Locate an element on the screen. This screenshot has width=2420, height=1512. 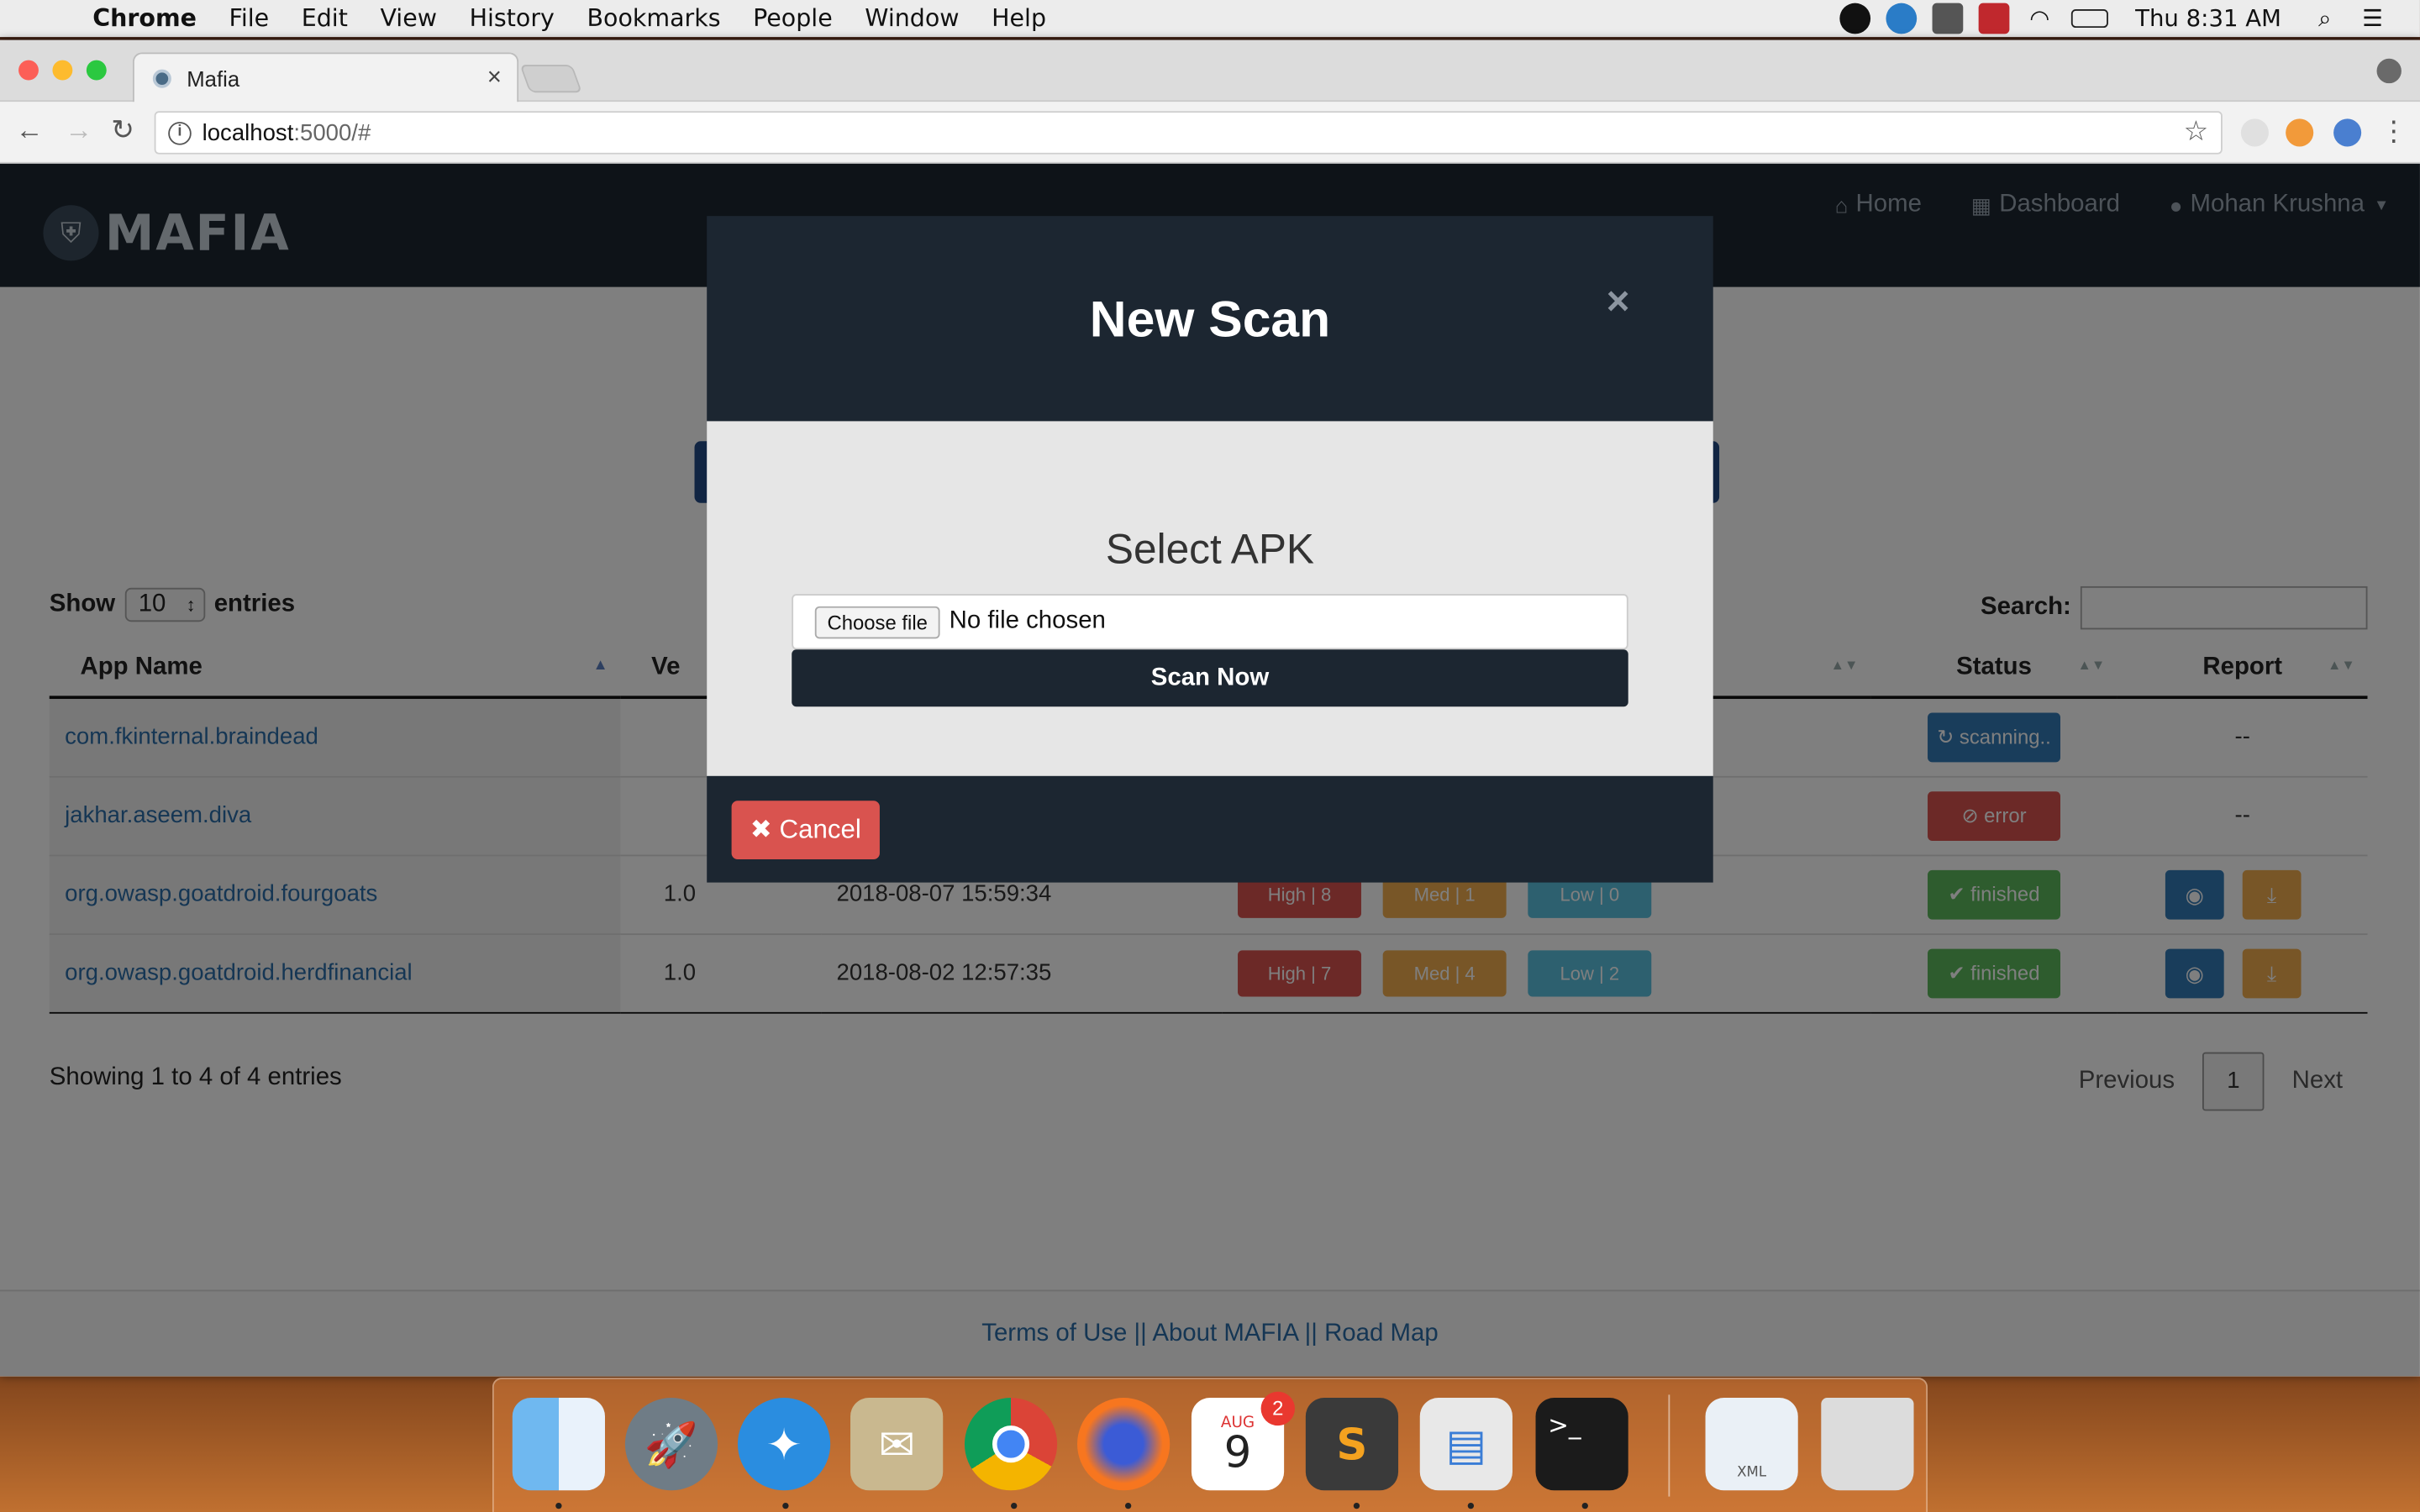
firefox-icon is located at coordinates (1124, 1444).